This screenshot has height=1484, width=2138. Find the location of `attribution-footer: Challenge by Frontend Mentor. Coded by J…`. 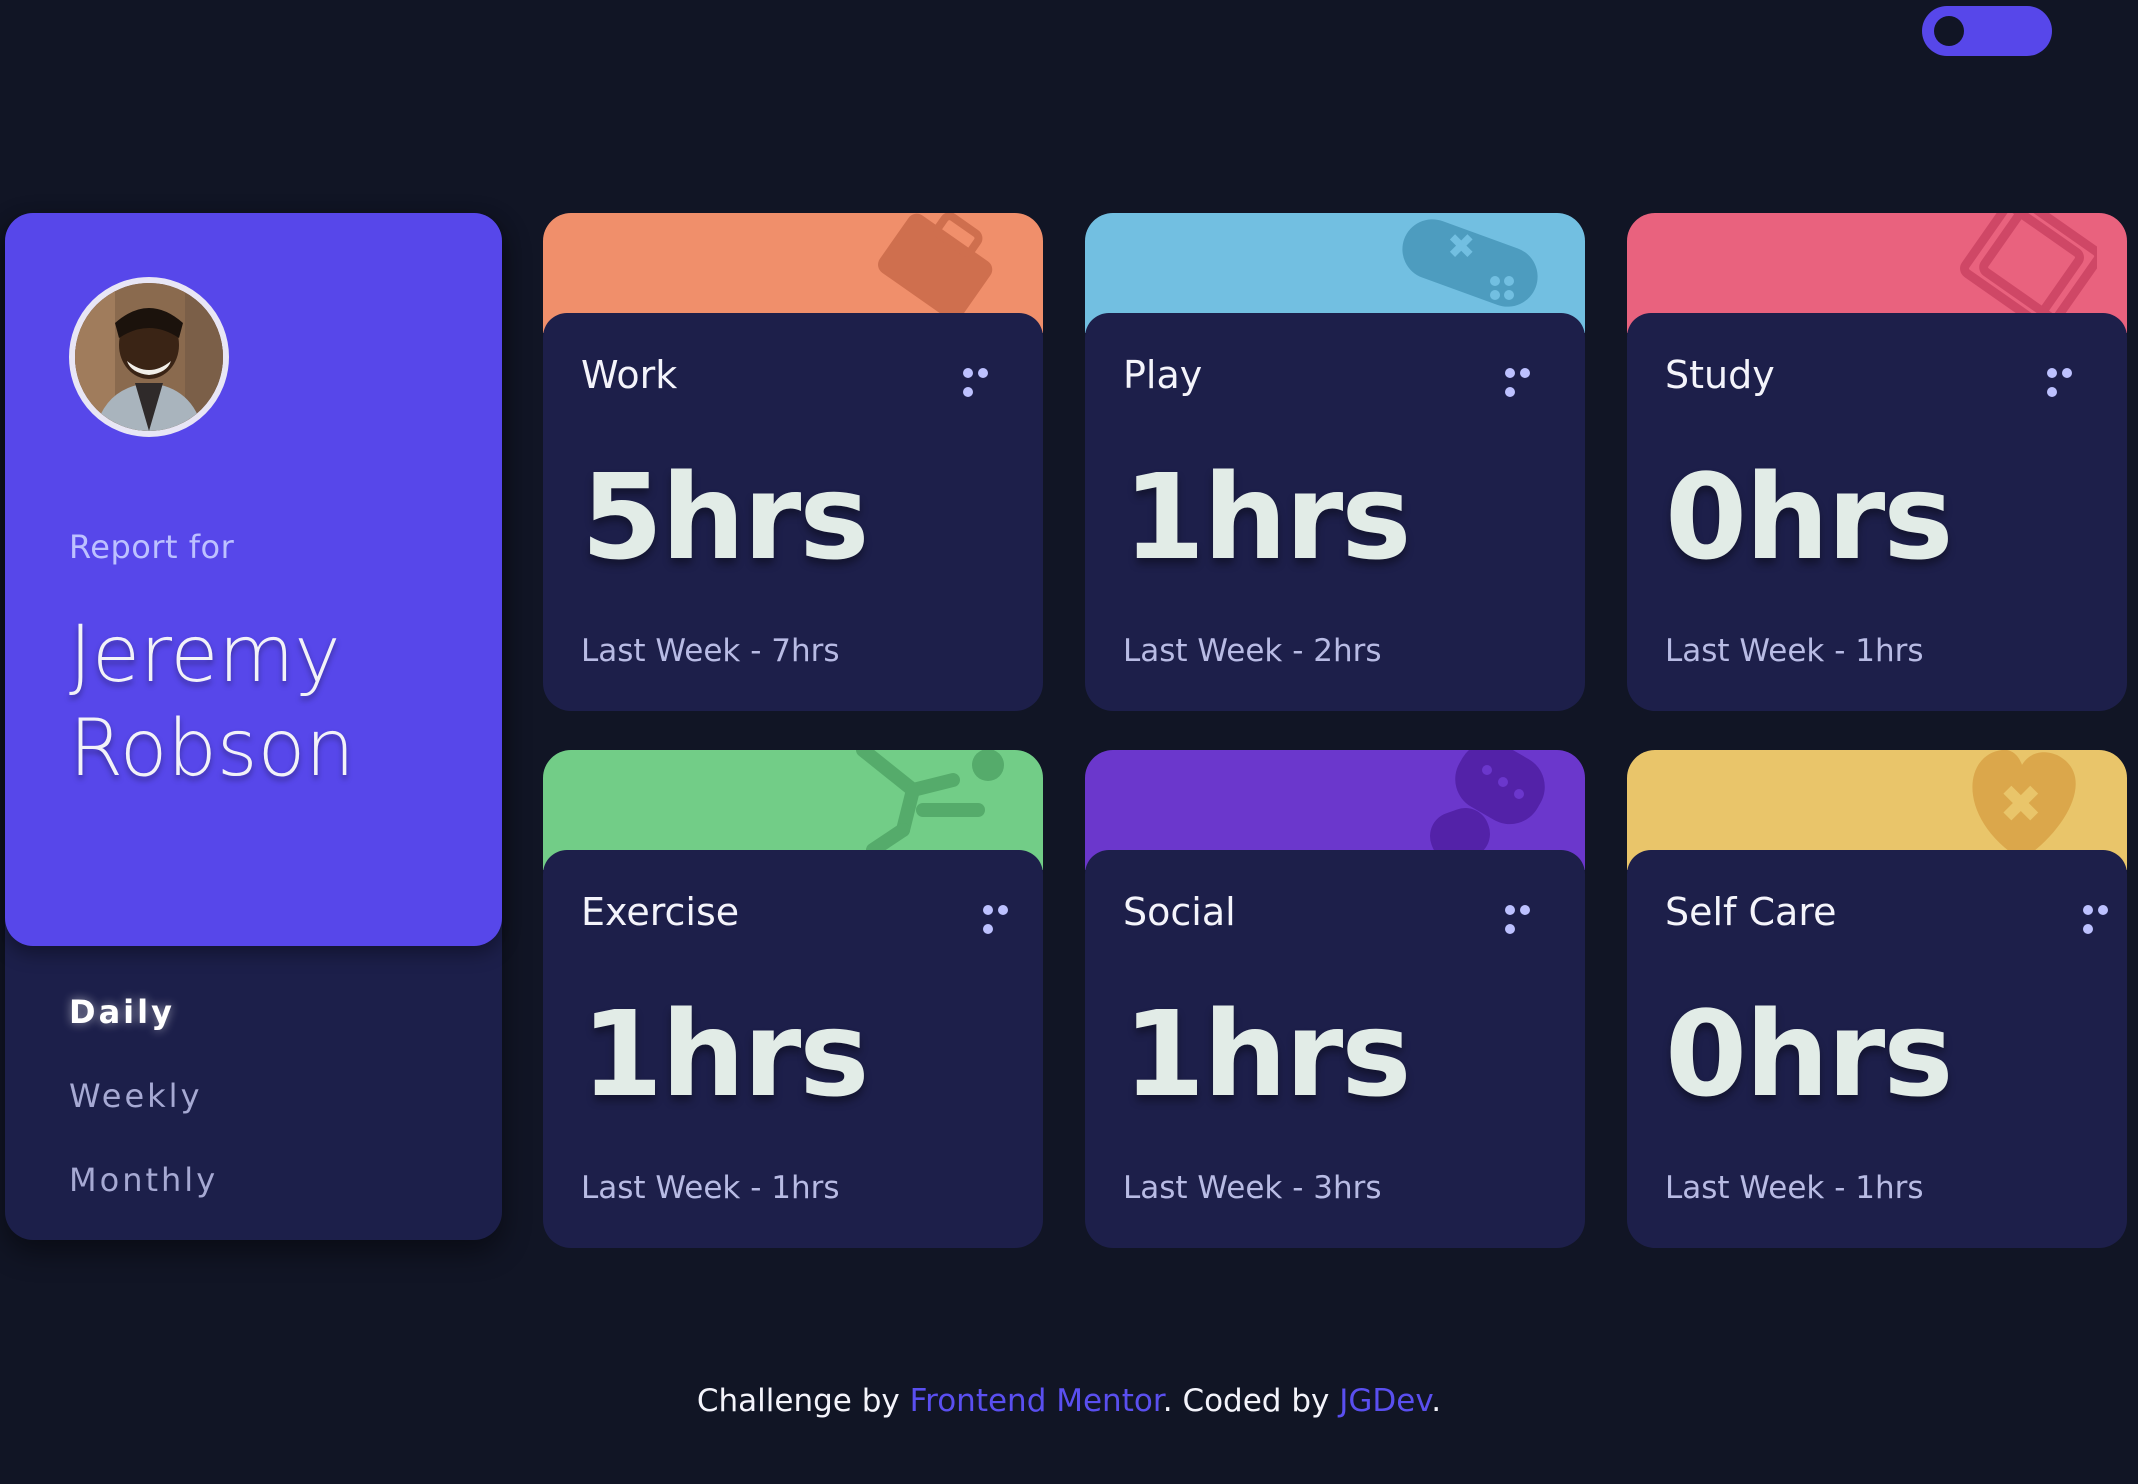

attribution-footer: Challenge by Frontend Mentor. Coded by J… is located at coordinates (1069, 1401).